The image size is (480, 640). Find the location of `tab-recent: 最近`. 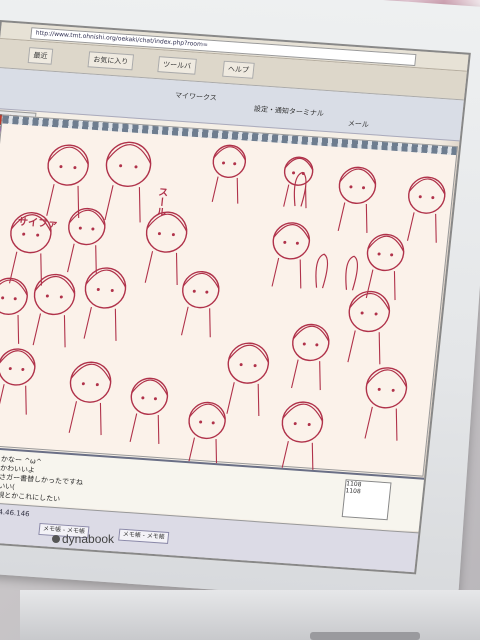

tab-recent: 最近 is located at coordinates (40, 56).